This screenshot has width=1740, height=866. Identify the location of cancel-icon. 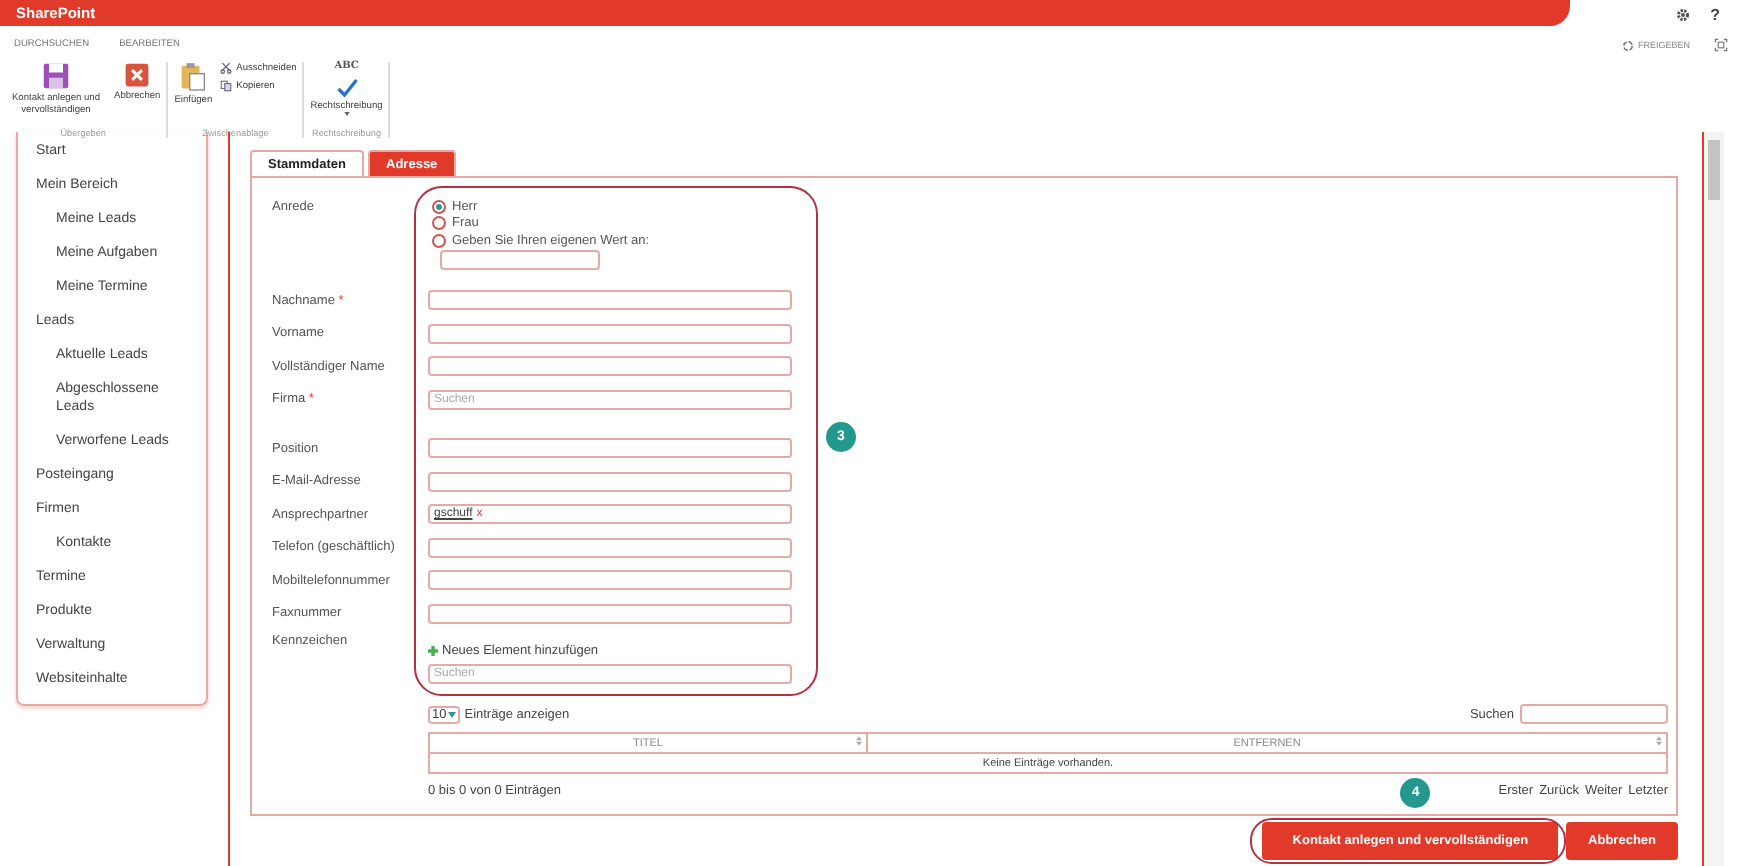
(137, 75).